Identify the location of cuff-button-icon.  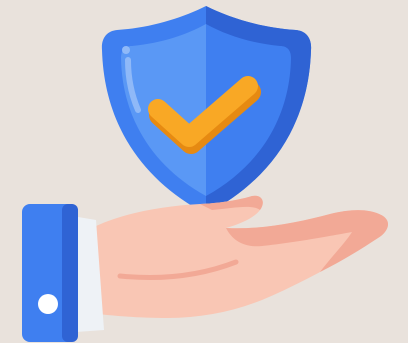
(48, 304).